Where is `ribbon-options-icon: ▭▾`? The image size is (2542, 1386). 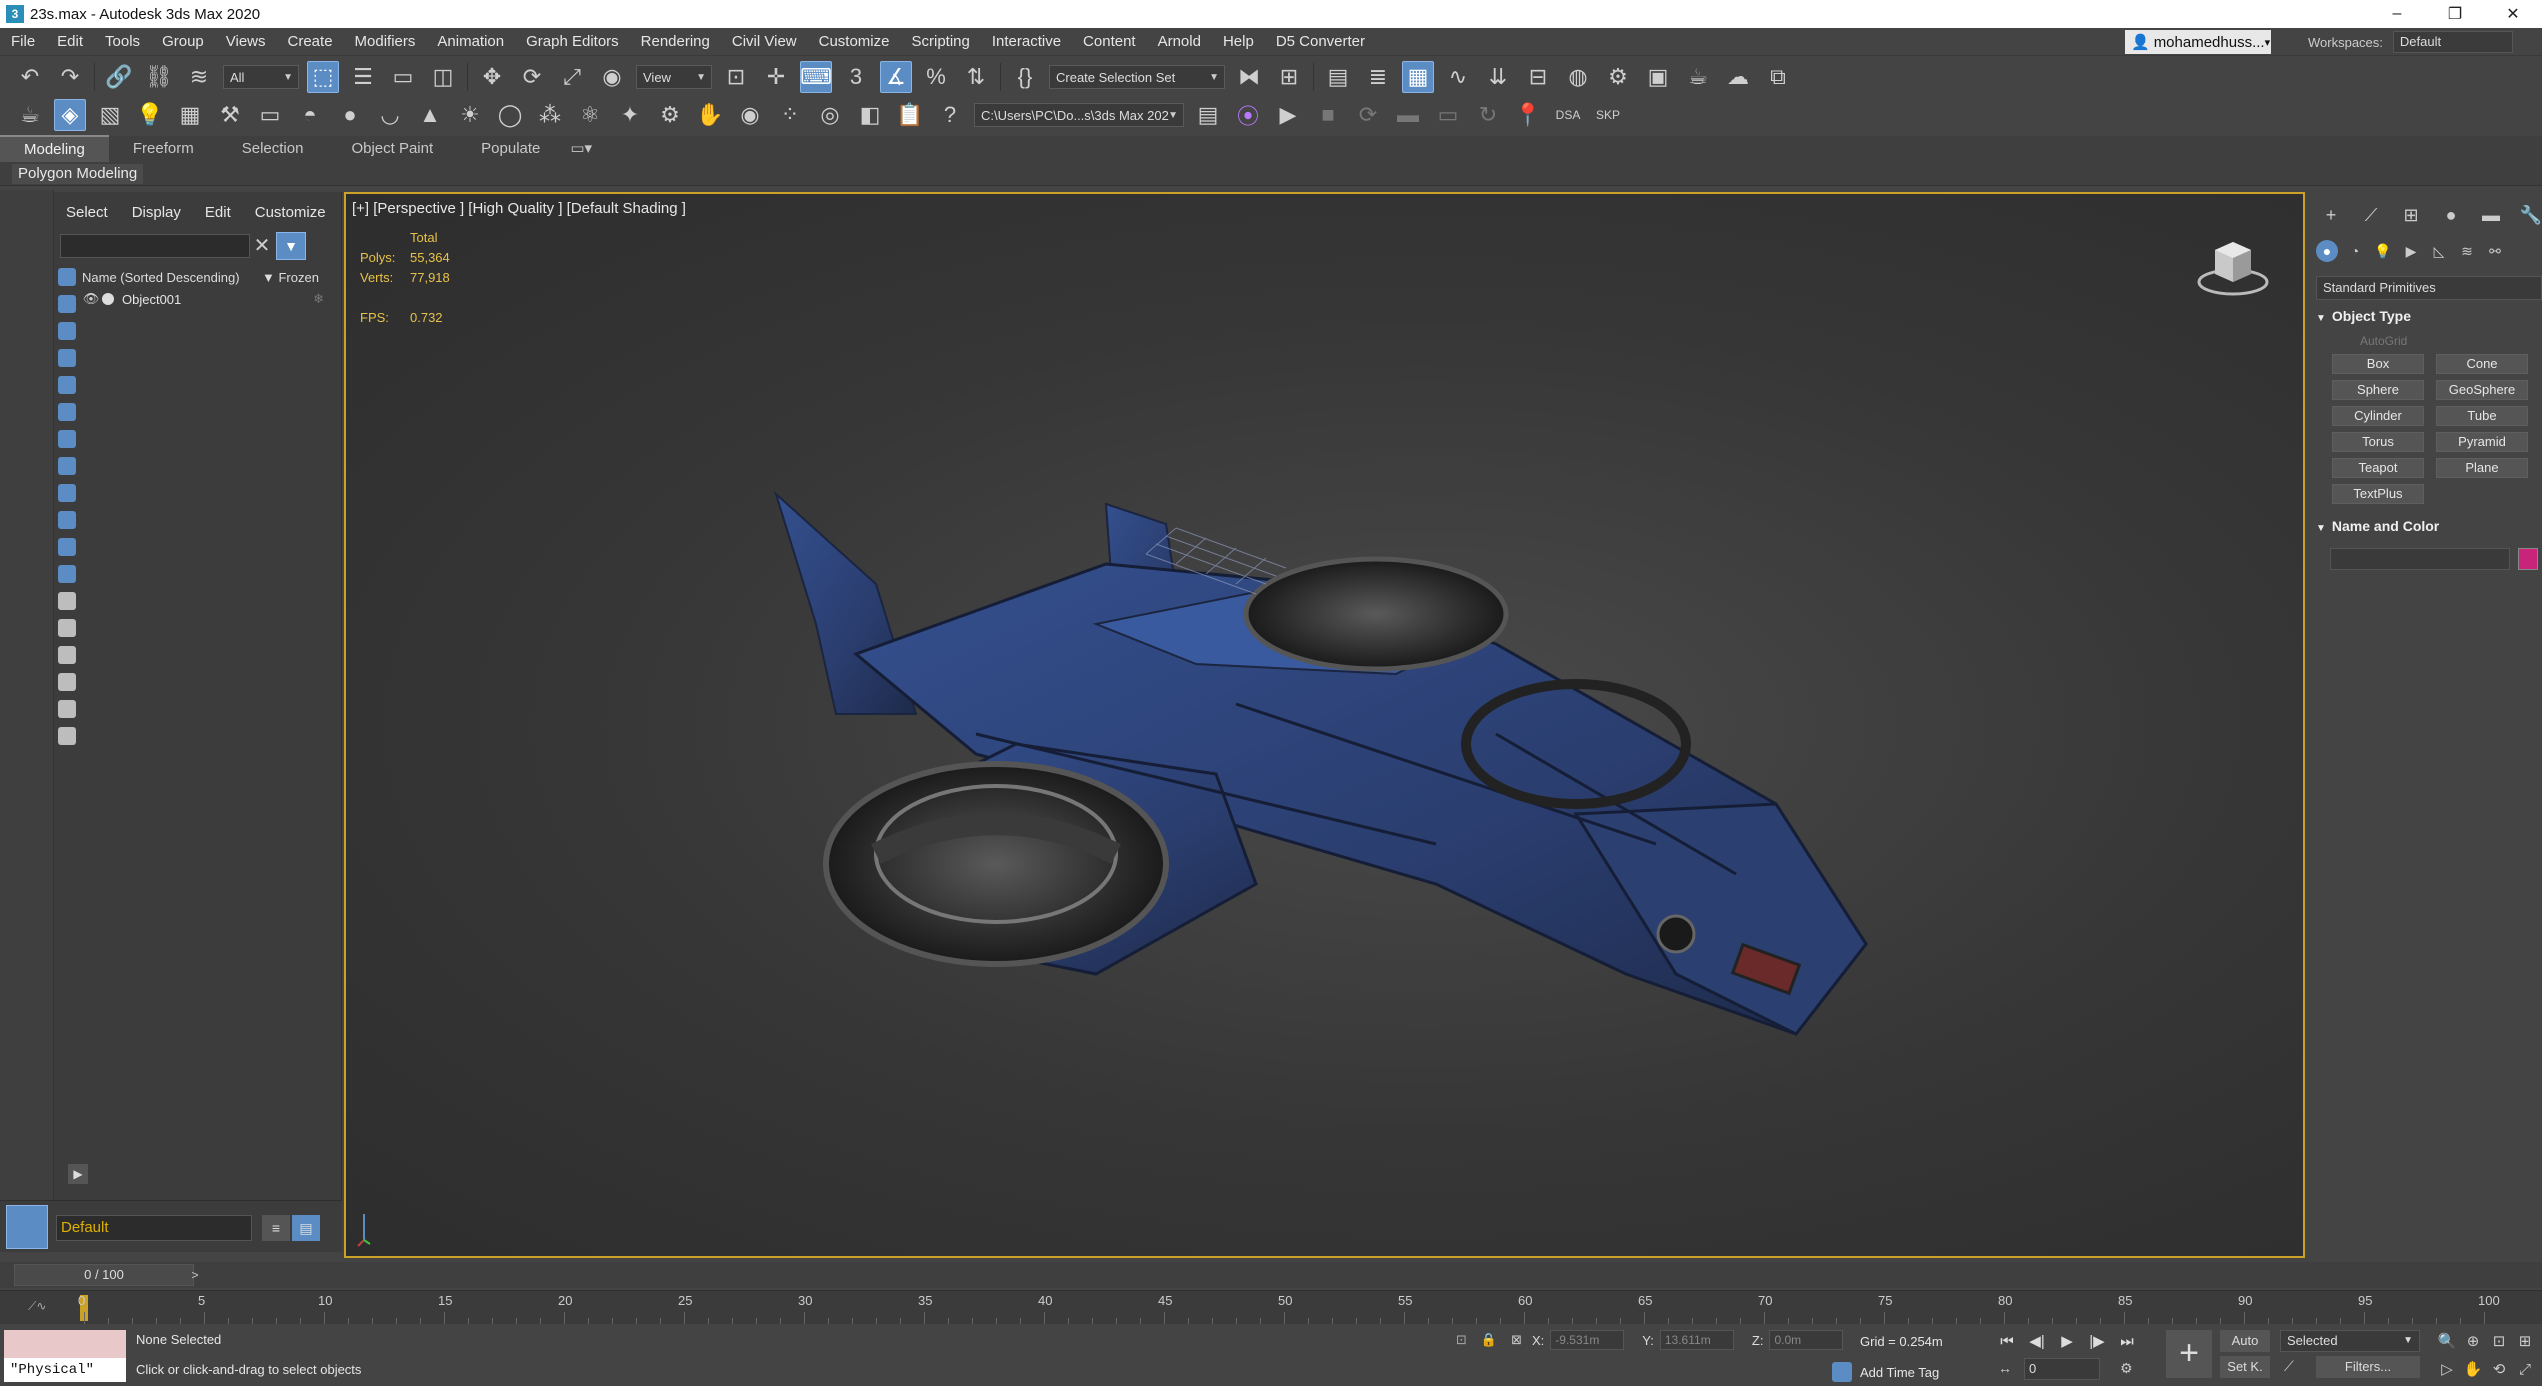
ribbon-options-icon: ▭▾ is located at coordinates (581, 149).